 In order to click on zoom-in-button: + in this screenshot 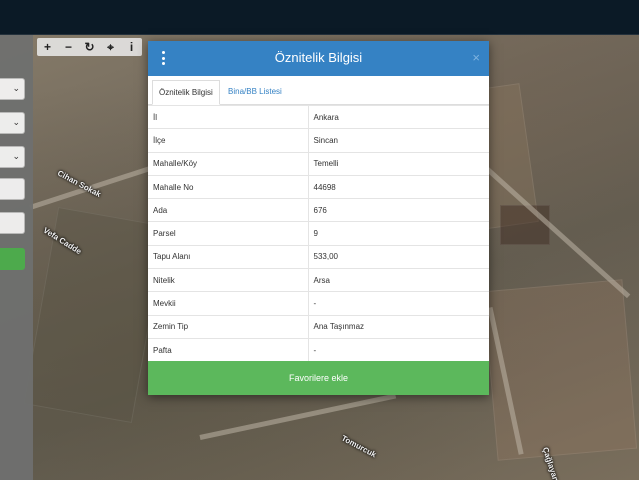, I will do `click(47, 47)`.